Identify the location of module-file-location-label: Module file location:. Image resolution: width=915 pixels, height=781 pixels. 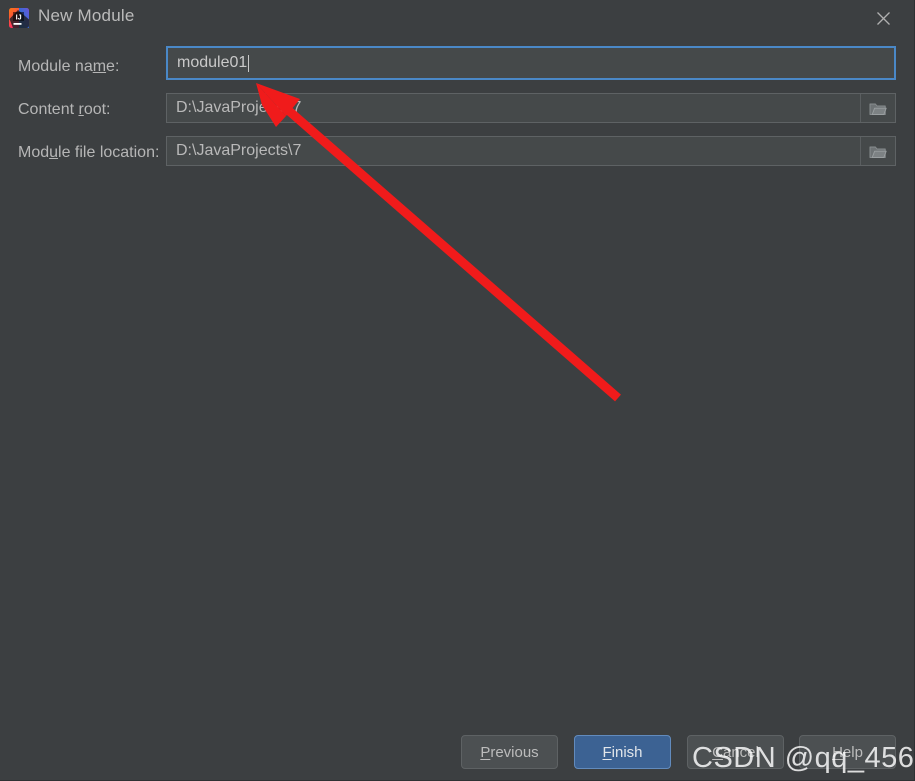
(88, 153).